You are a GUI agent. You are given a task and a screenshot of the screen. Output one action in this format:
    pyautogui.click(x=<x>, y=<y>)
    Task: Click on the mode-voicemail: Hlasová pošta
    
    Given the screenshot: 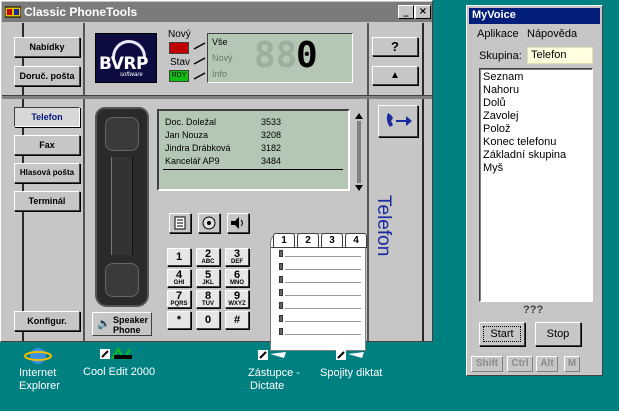 What is the action you would take?
    pyautogui.click(x=47, y=173)
    